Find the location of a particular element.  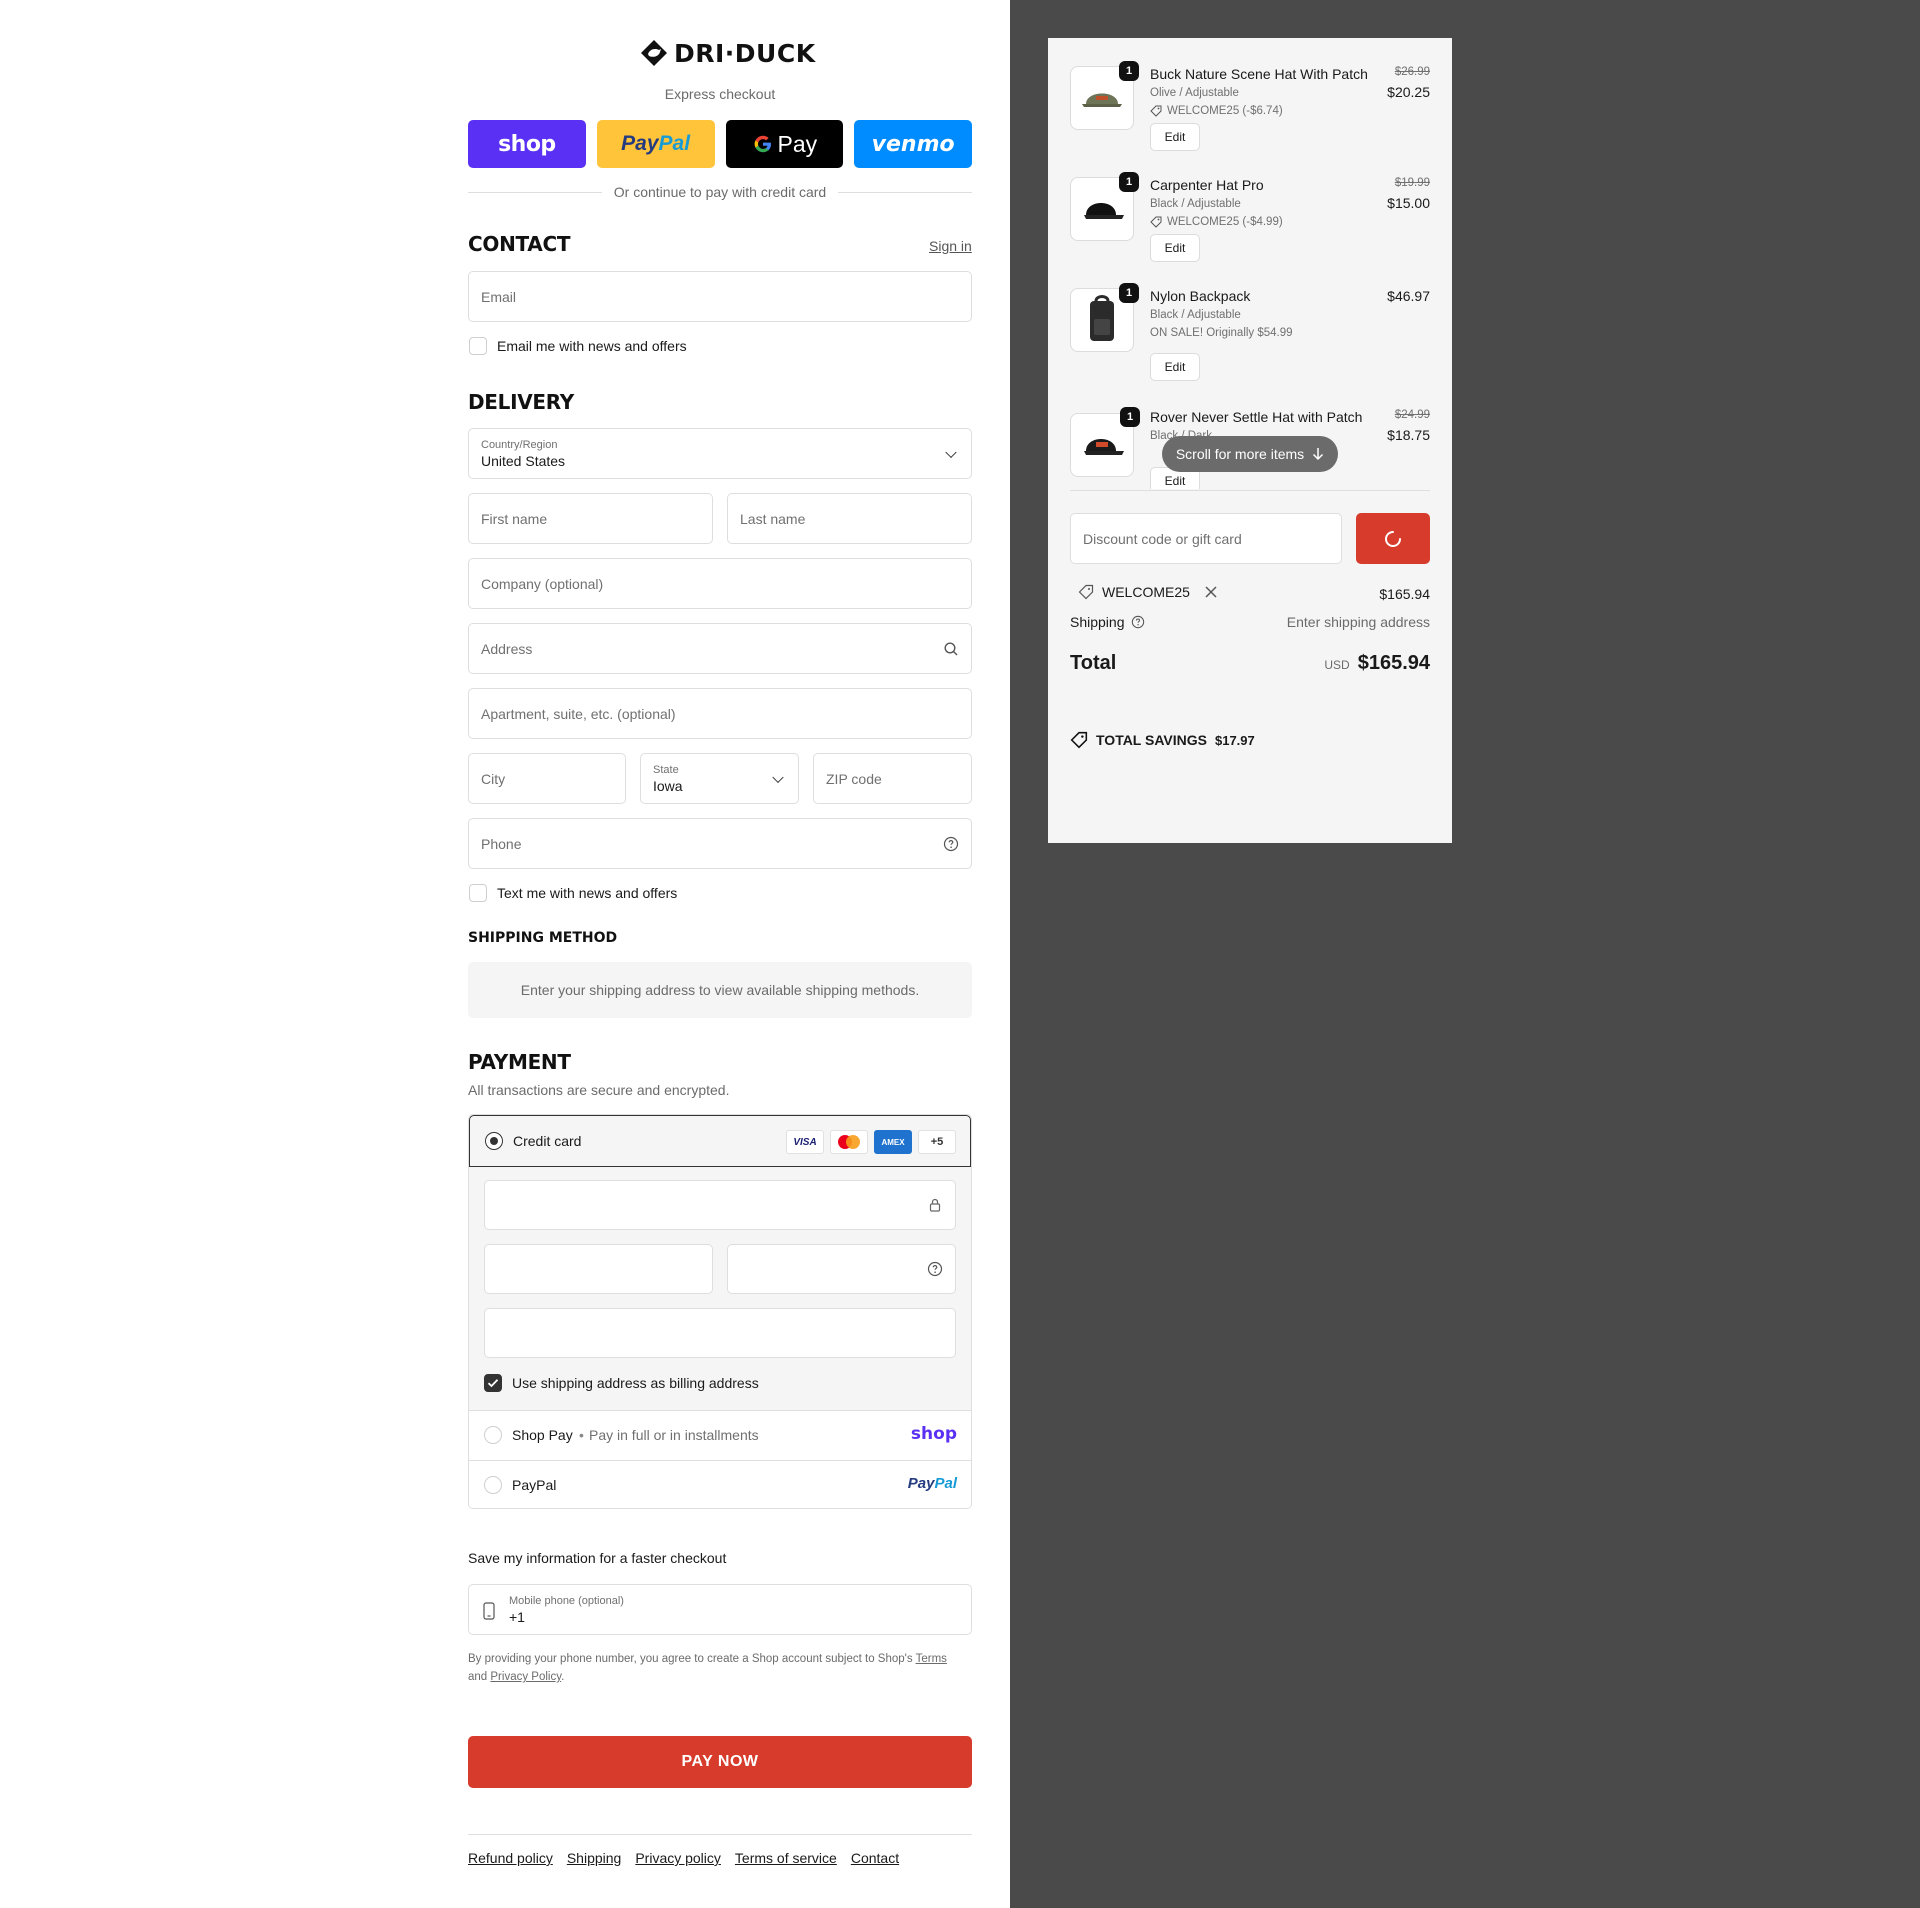

refund-policy-link: Refund policy is located at coordinates (510, 1858).